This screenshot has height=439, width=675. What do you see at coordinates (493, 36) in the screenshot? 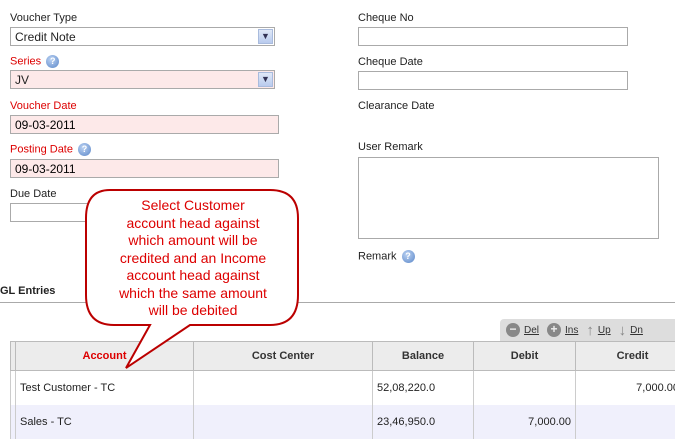
I see `cheque-no-input` at bounding box center [493, 36].